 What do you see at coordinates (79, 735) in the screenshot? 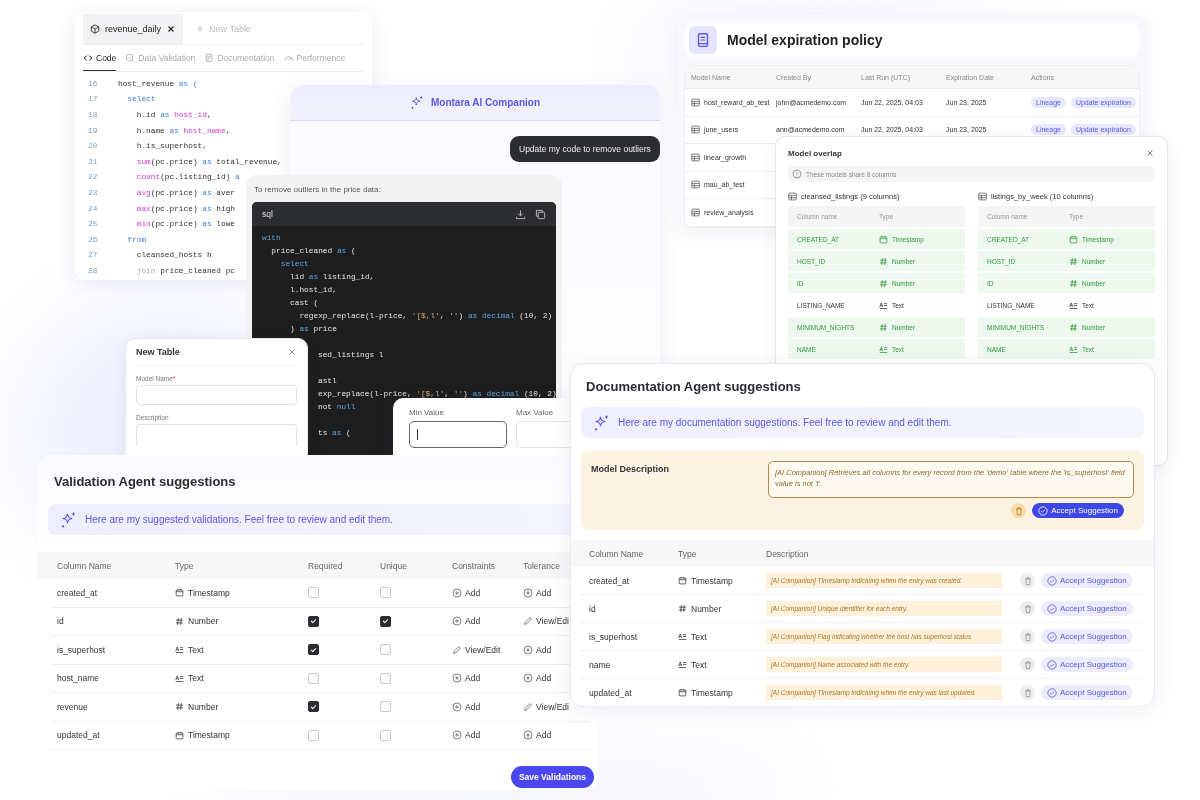
I see `table-cell-text: updated_at` at bounding box center [79, 735].